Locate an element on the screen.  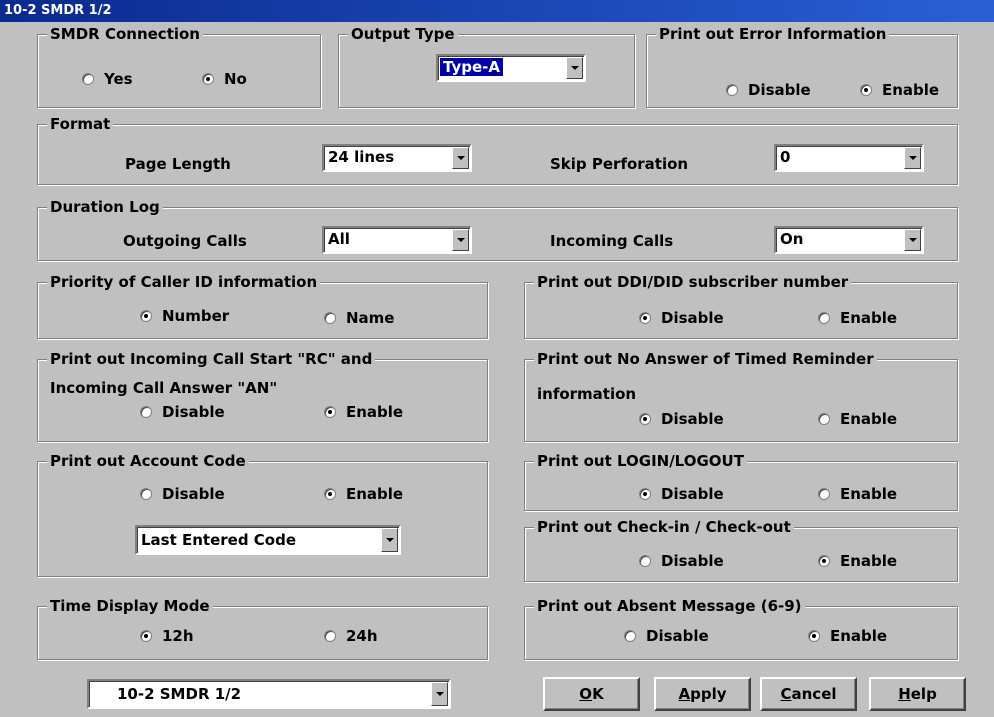
output-type-select: Type-A is located at coordinates (511, 68).